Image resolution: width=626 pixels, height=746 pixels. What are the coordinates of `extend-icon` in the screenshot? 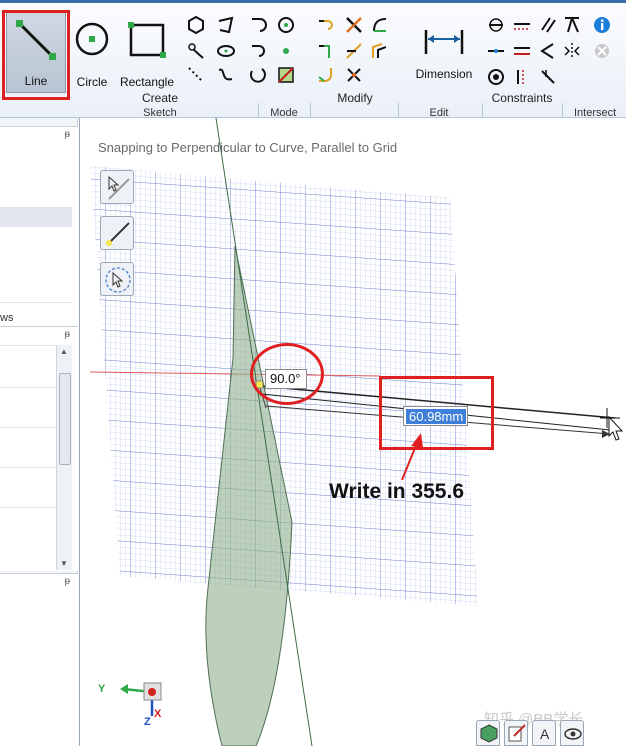 It's located at (354, 51).